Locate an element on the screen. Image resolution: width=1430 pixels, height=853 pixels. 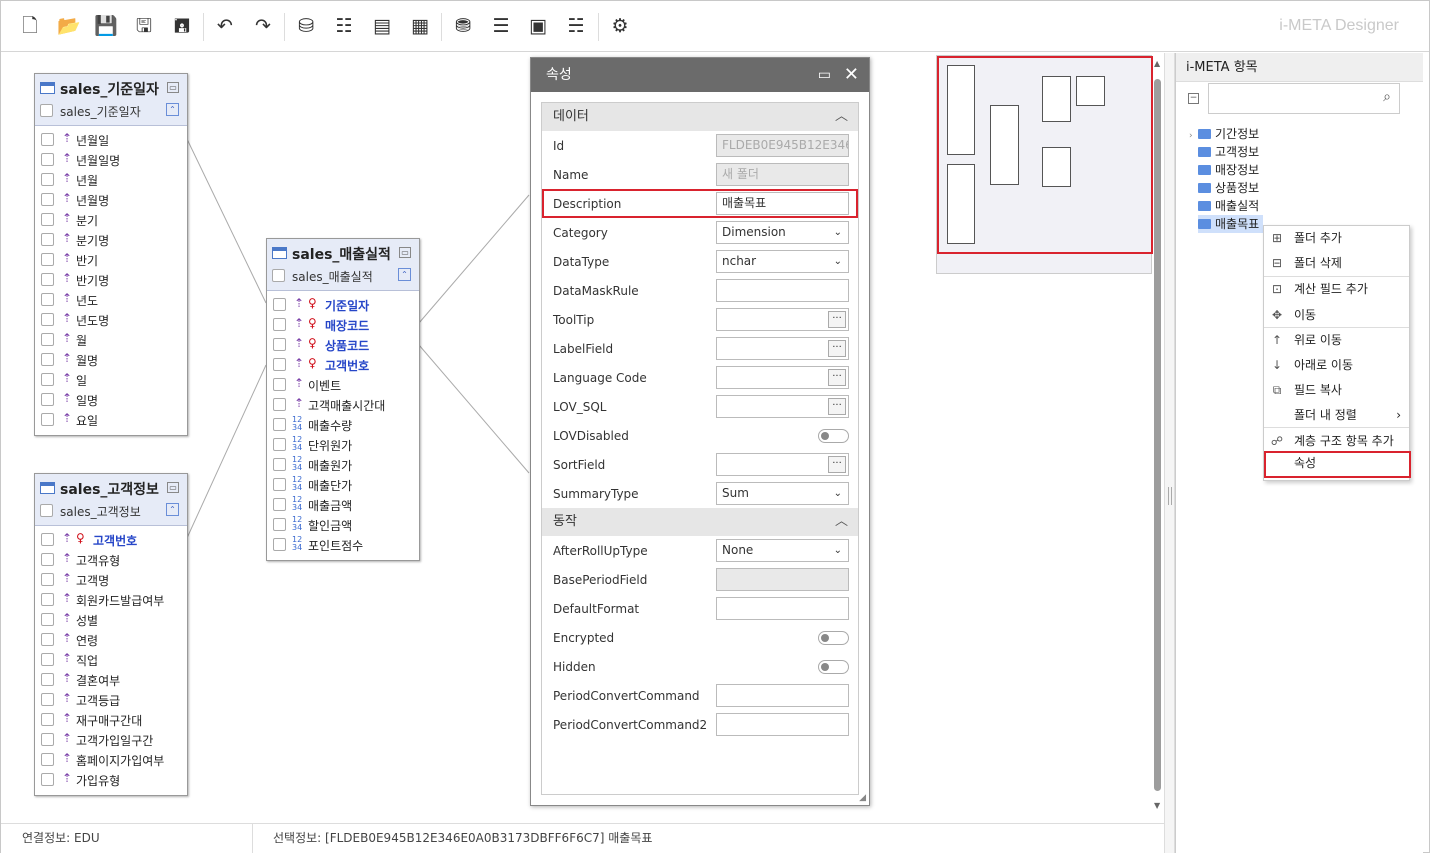
table-field: ⇡ ♀ 매장코드 is located at coordinates (343, 325).